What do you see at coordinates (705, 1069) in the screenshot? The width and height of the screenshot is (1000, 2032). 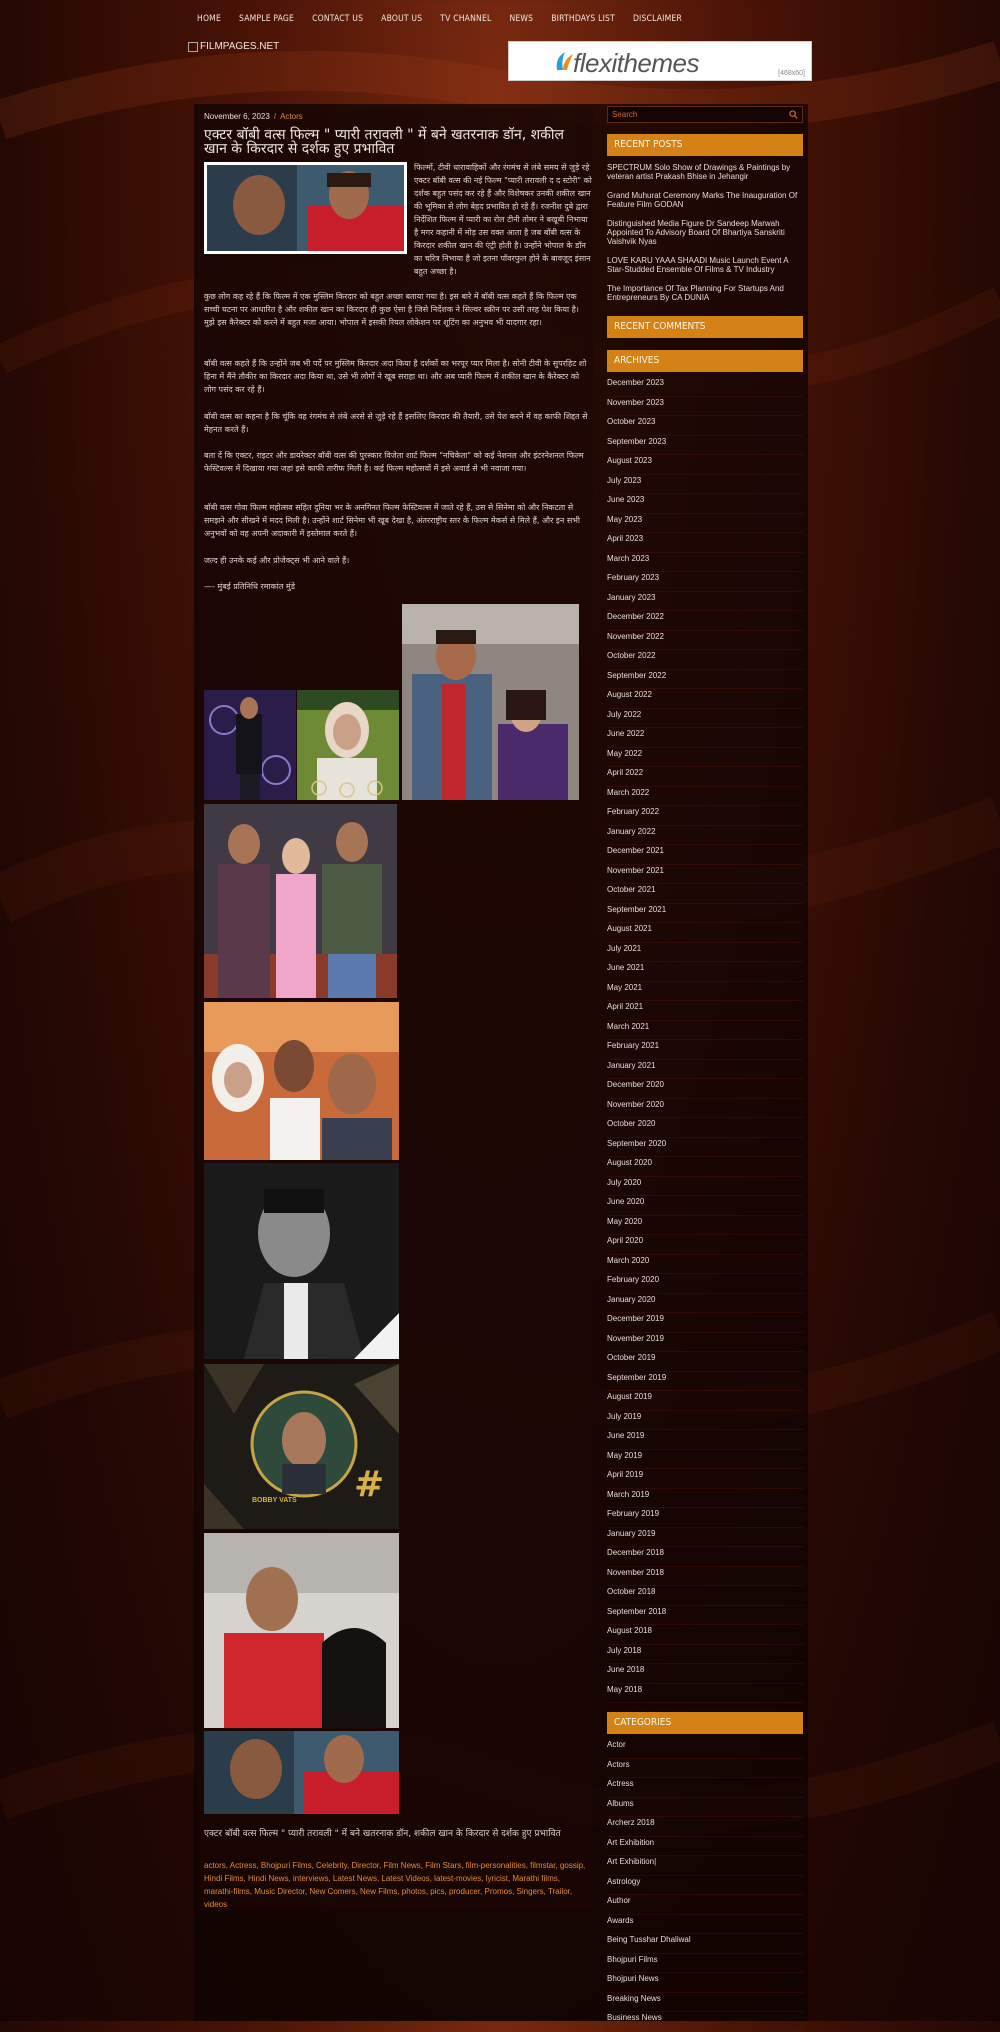 I see `archive-link: January 2021` at bounding box center [705, 1069].